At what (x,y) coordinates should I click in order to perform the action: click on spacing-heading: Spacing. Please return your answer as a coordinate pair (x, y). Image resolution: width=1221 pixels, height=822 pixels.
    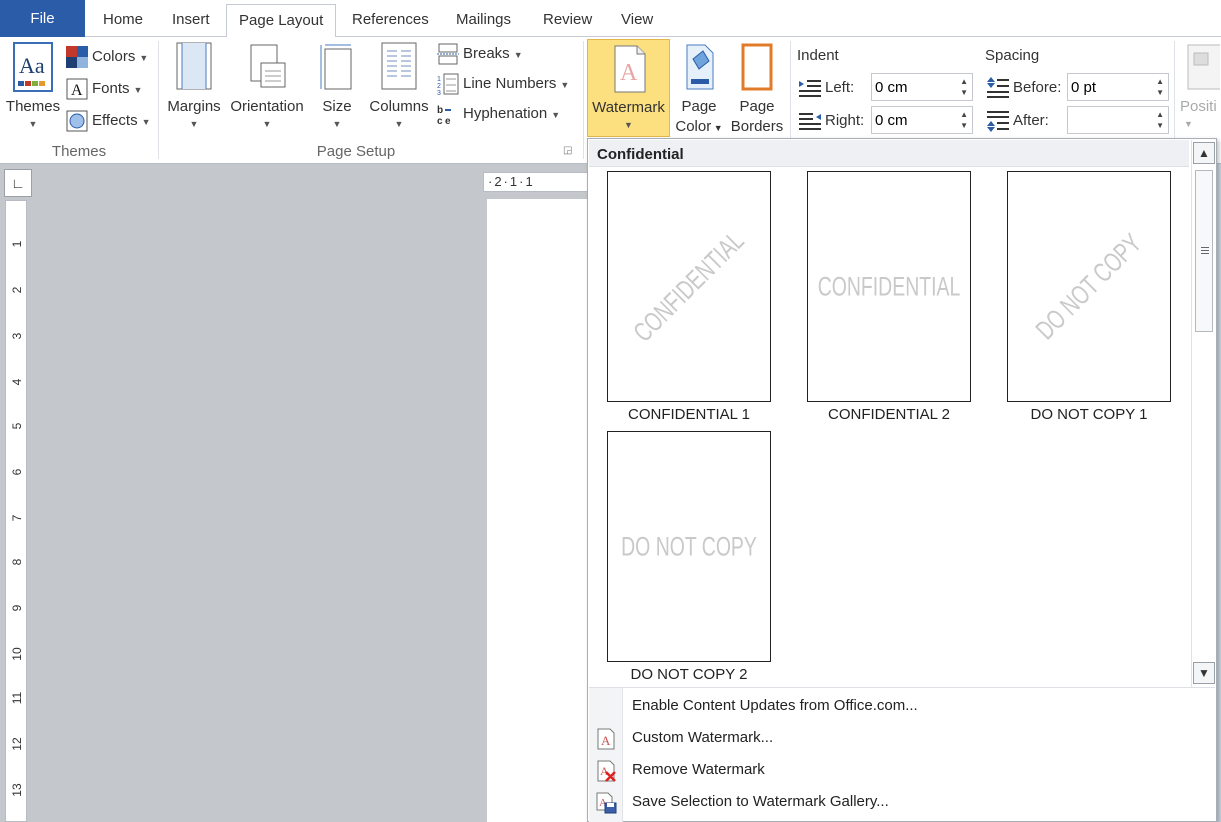
    Looking at the image, I should click on (1012, 55).